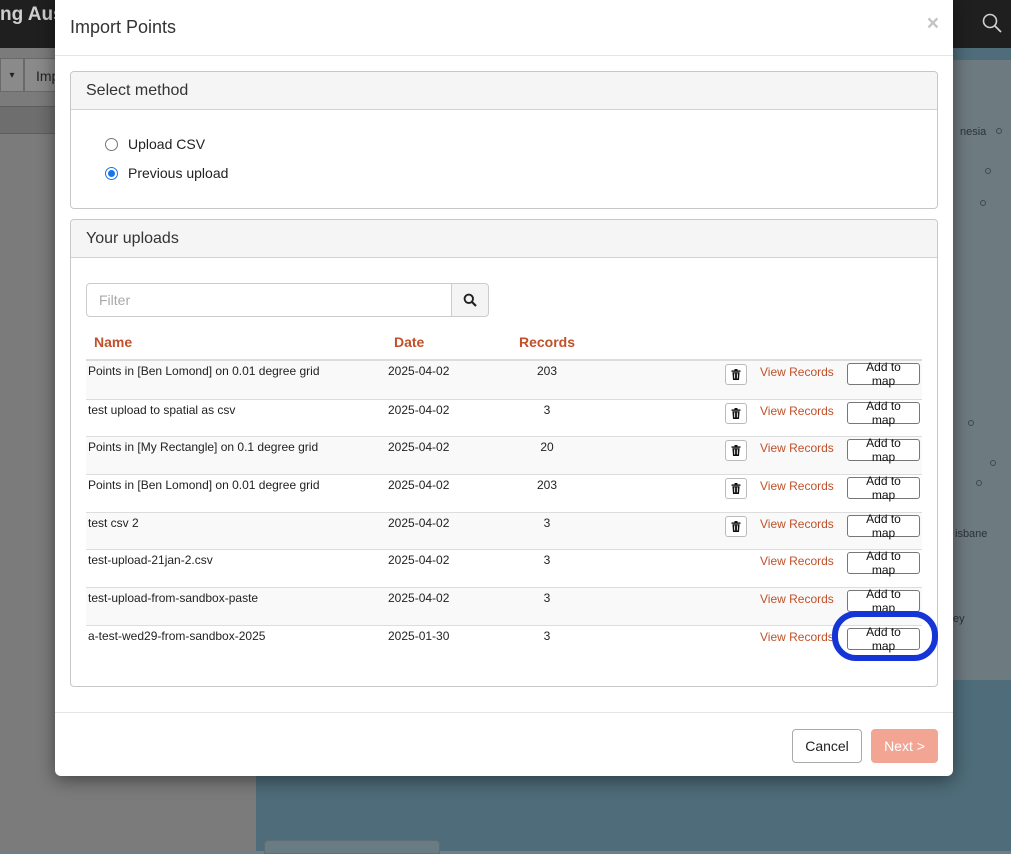  Describe the element at coordinates (504, 28) in the screenshot. I see `modal-header: Import Points ×` at that location.